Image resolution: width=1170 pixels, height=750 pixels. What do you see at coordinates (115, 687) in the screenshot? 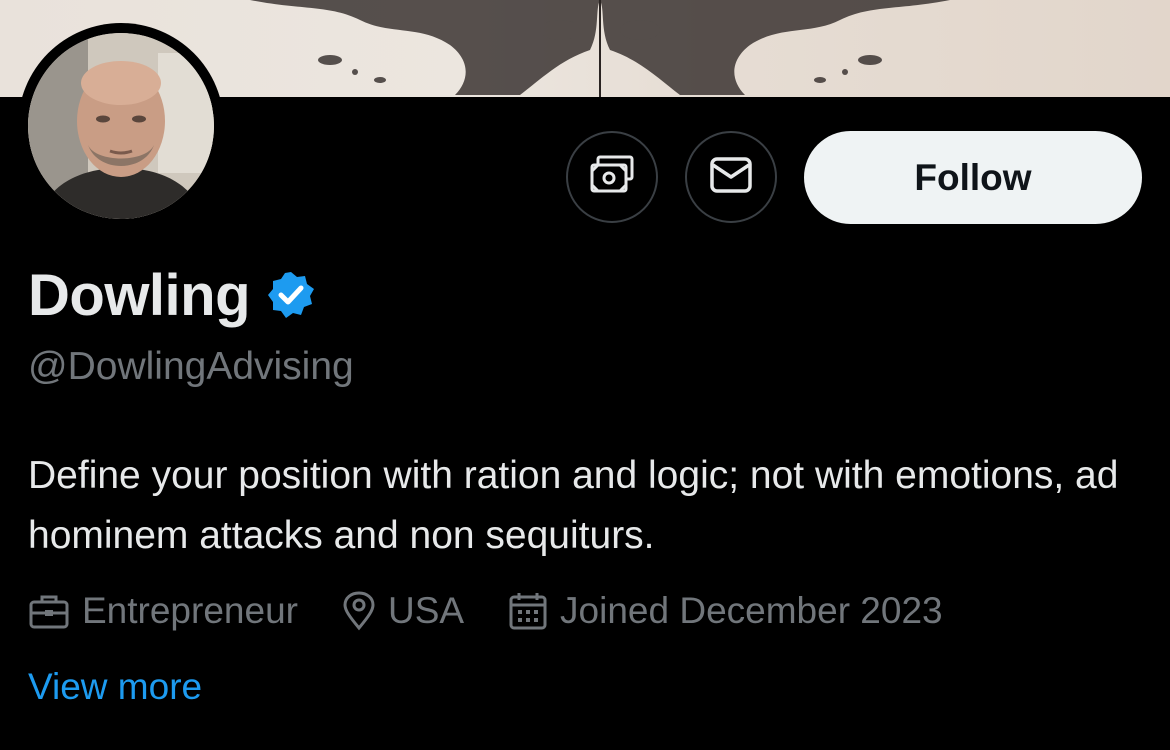
I see `view-more-link: View more` at bounding box center [115, 687].